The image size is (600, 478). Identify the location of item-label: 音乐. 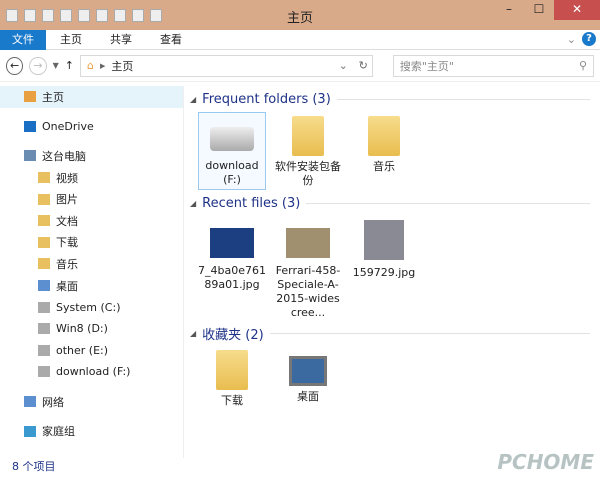
(384, 166).